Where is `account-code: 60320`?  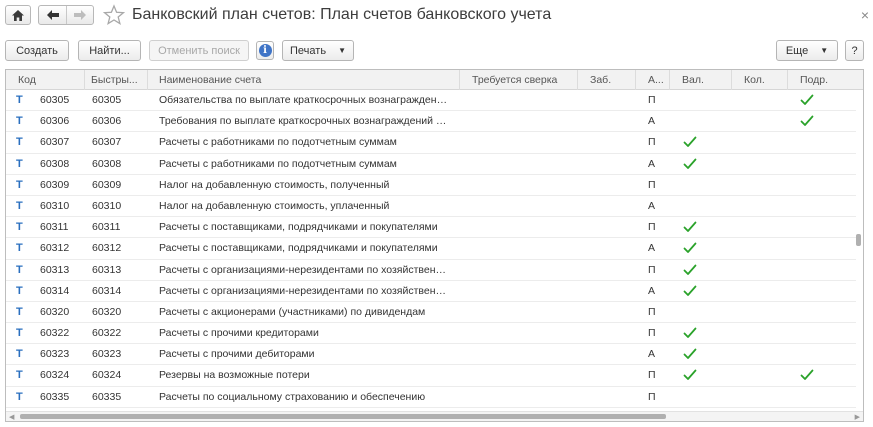
account-code: 60320 is located at coordinates (55, 311).